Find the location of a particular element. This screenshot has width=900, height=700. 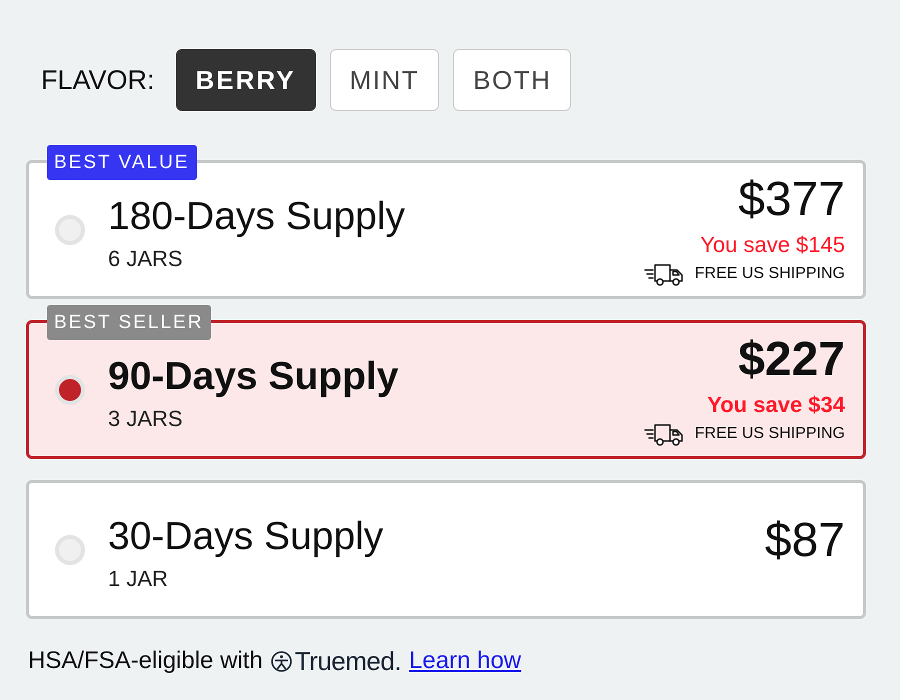

plan-badge: BEST SELLER is located at coordinates (129, 322).